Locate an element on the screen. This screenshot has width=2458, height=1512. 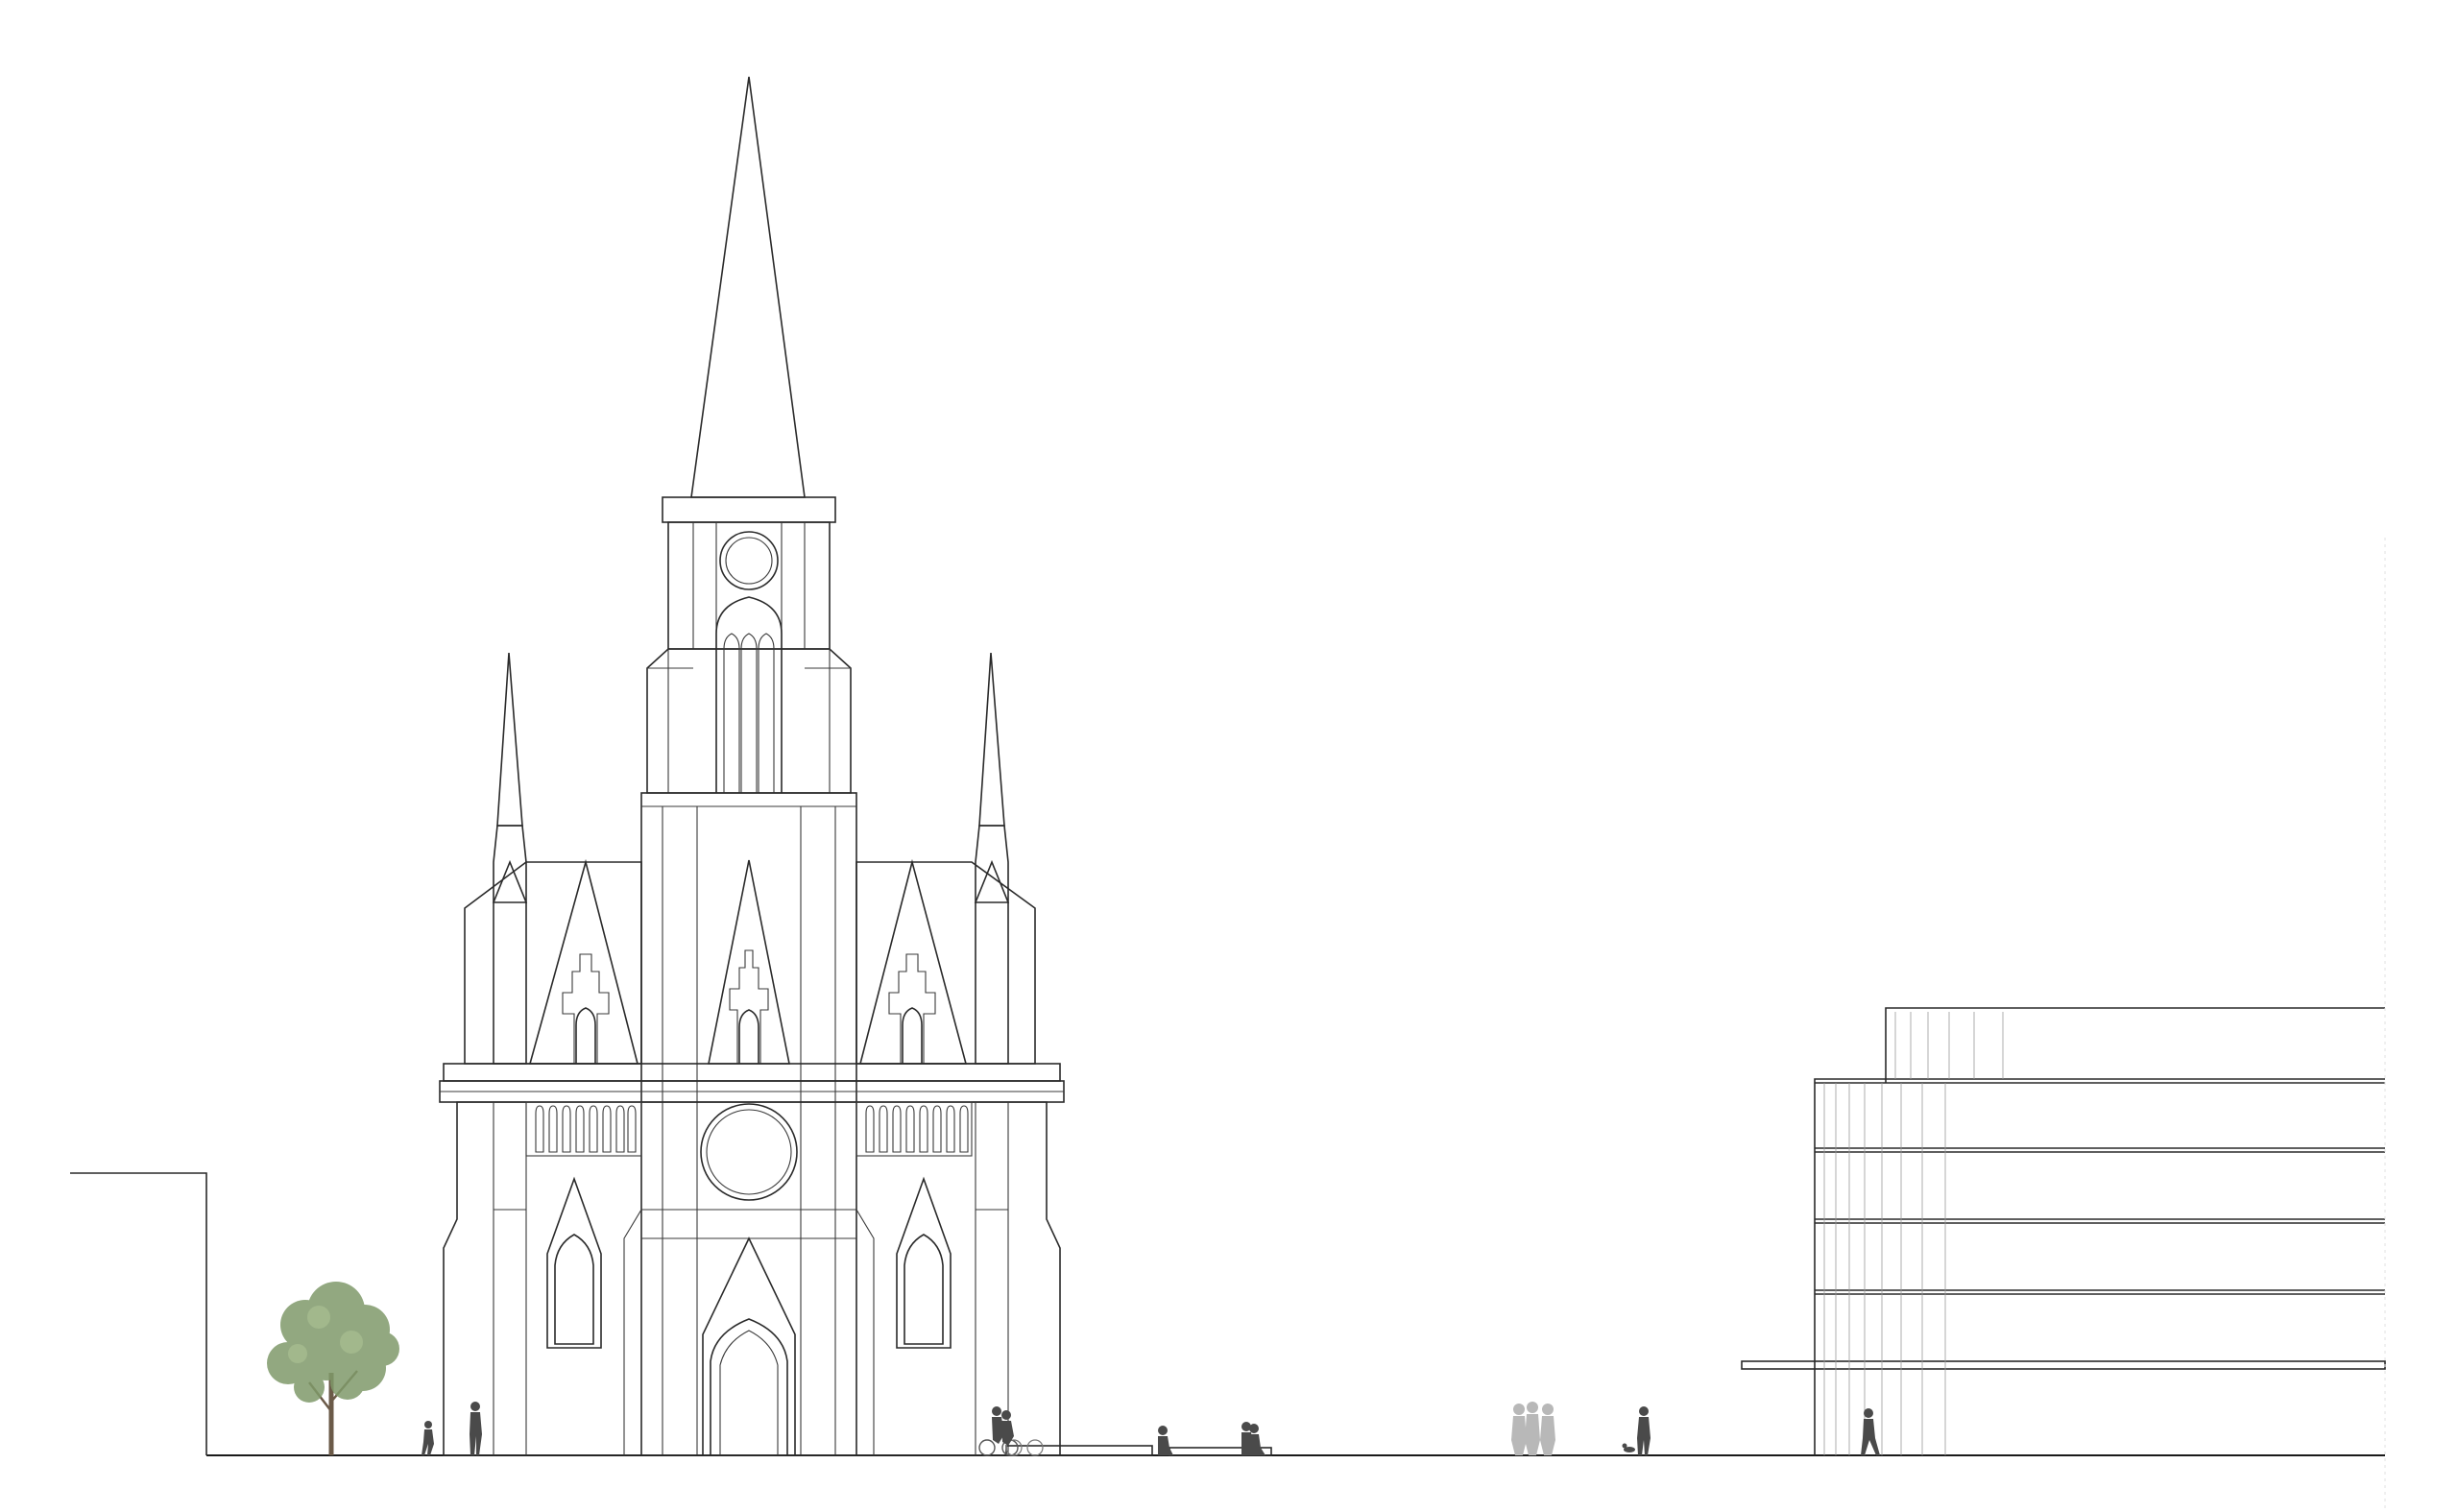
pedestrian-figures is located at coordinates (1151, 1428).